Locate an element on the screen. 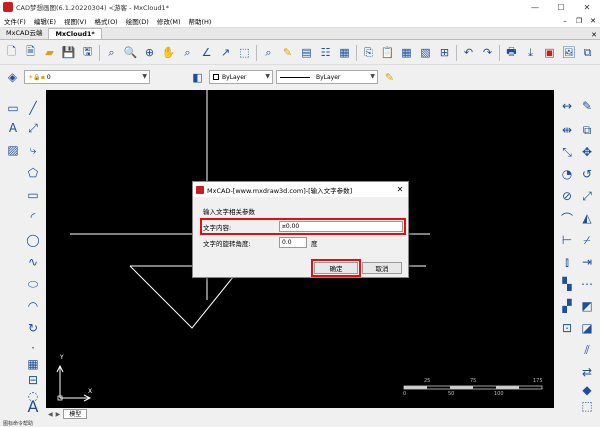 The width and height of the screenshot is (600, 427). scale-icon: ⤢ is located at coordinates (587, 196).